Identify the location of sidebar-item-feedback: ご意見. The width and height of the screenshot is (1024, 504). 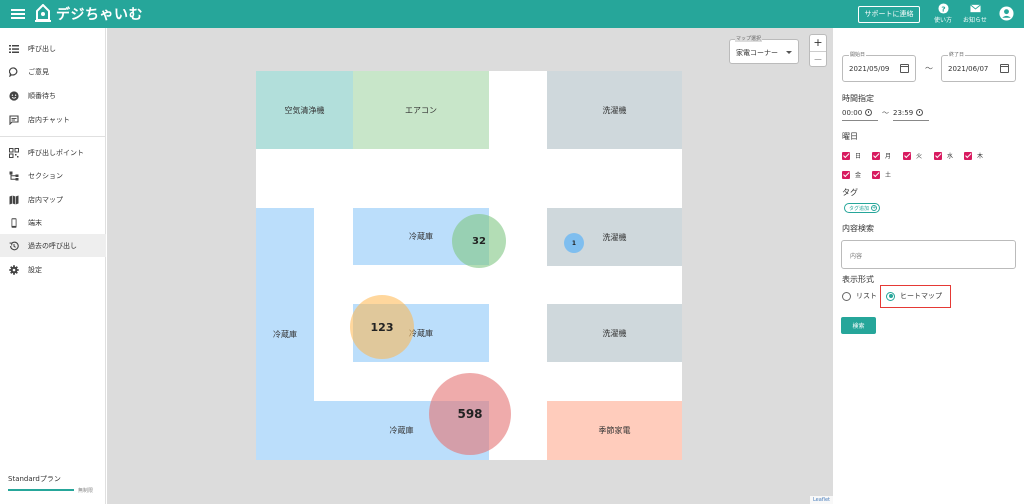
(53, 71).